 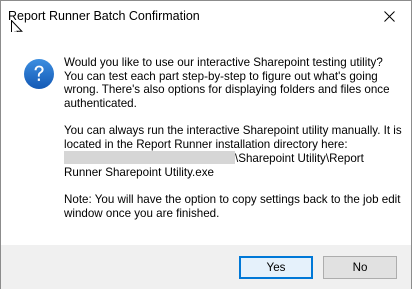 What do you see at coordinates (206, 16) in the screenshot?
I see `title-bar: Report Runner Batch Confirmation` at bounding box center [206, 16].